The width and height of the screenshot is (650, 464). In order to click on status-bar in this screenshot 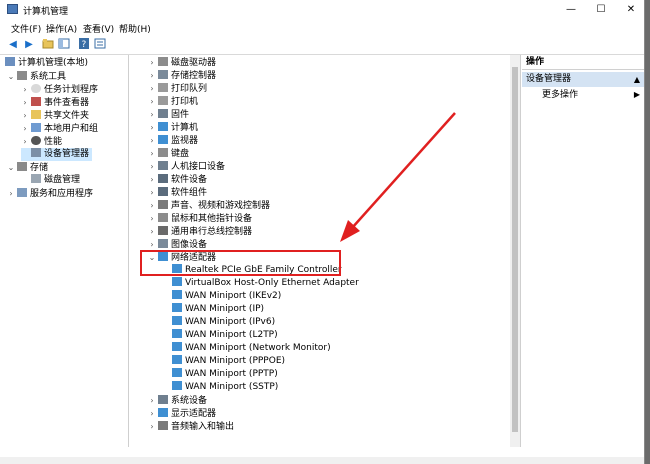, I will do `click(322, 460)`.